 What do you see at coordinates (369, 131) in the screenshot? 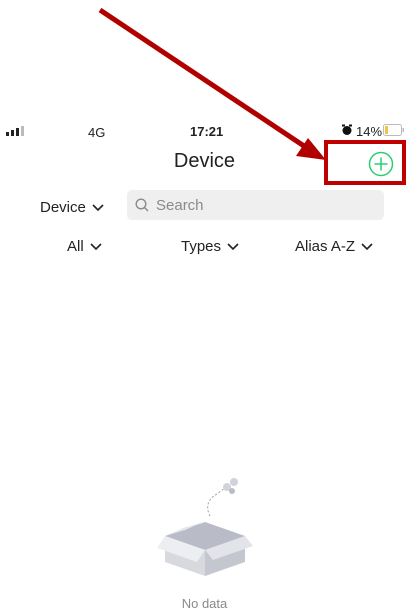
I see `battery-percentage: 14%` at bounding box center [369, 131].